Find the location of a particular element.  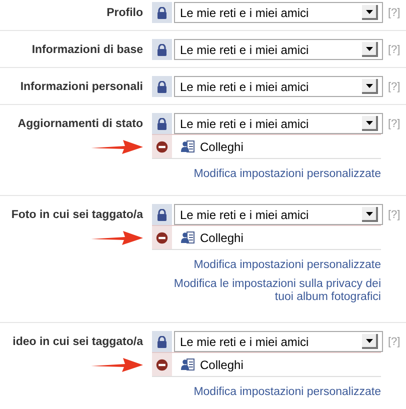

setting-label: Informazioni personali is located at coordinates (81, 86).